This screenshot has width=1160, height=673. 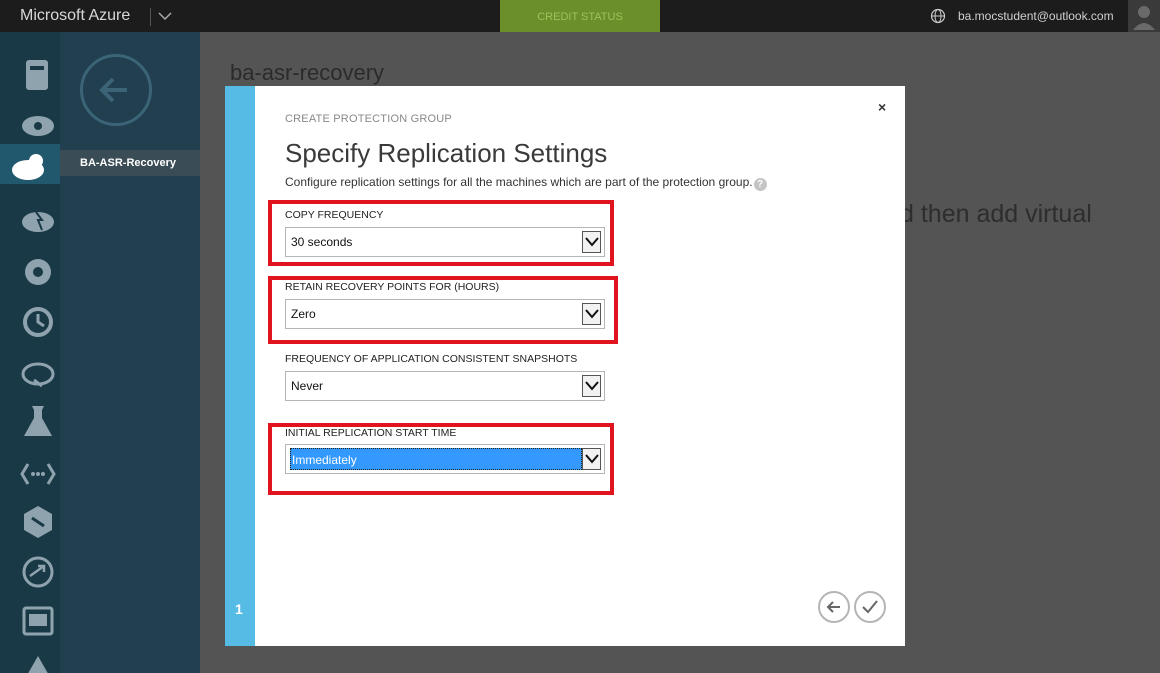 What do you see at coordinates (307, 386) in the screenshot?
I see `app-consistent-snapshots-value: Never` at bounding box center [307, 386].